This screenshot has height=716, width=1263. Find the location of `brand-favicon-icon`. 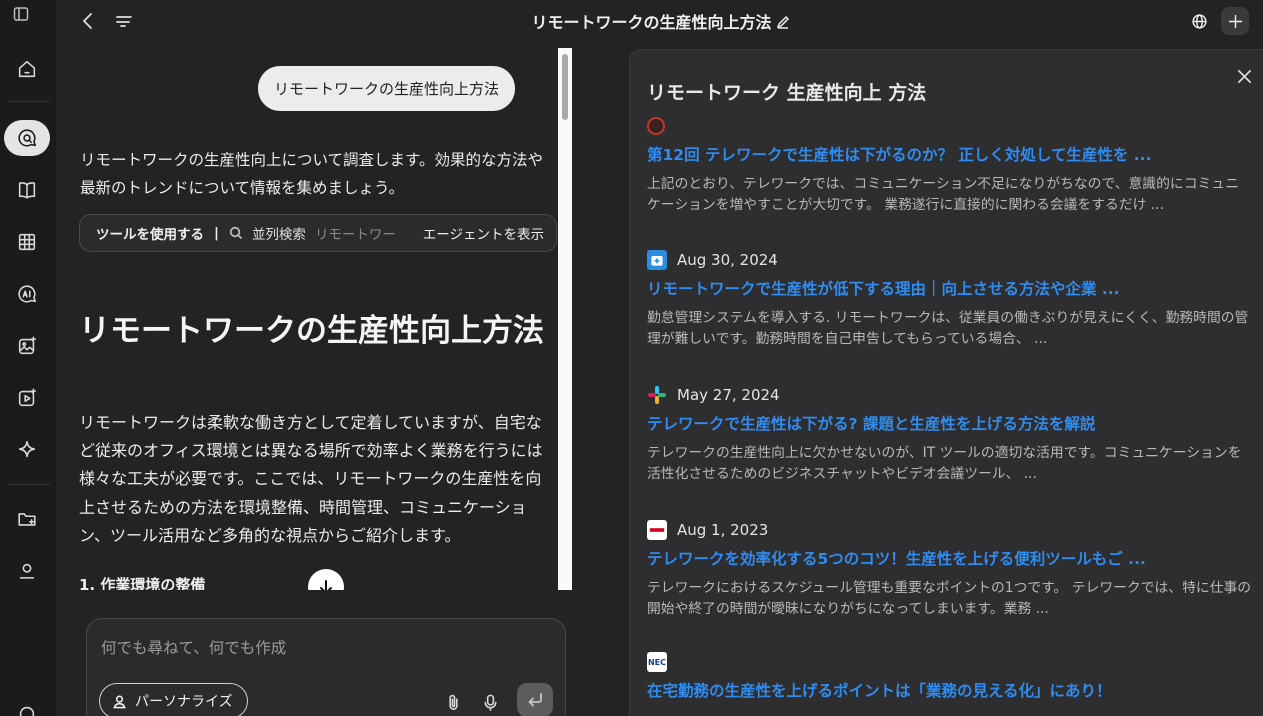

brand-favicon-icon is located at coordinates (657, 530).